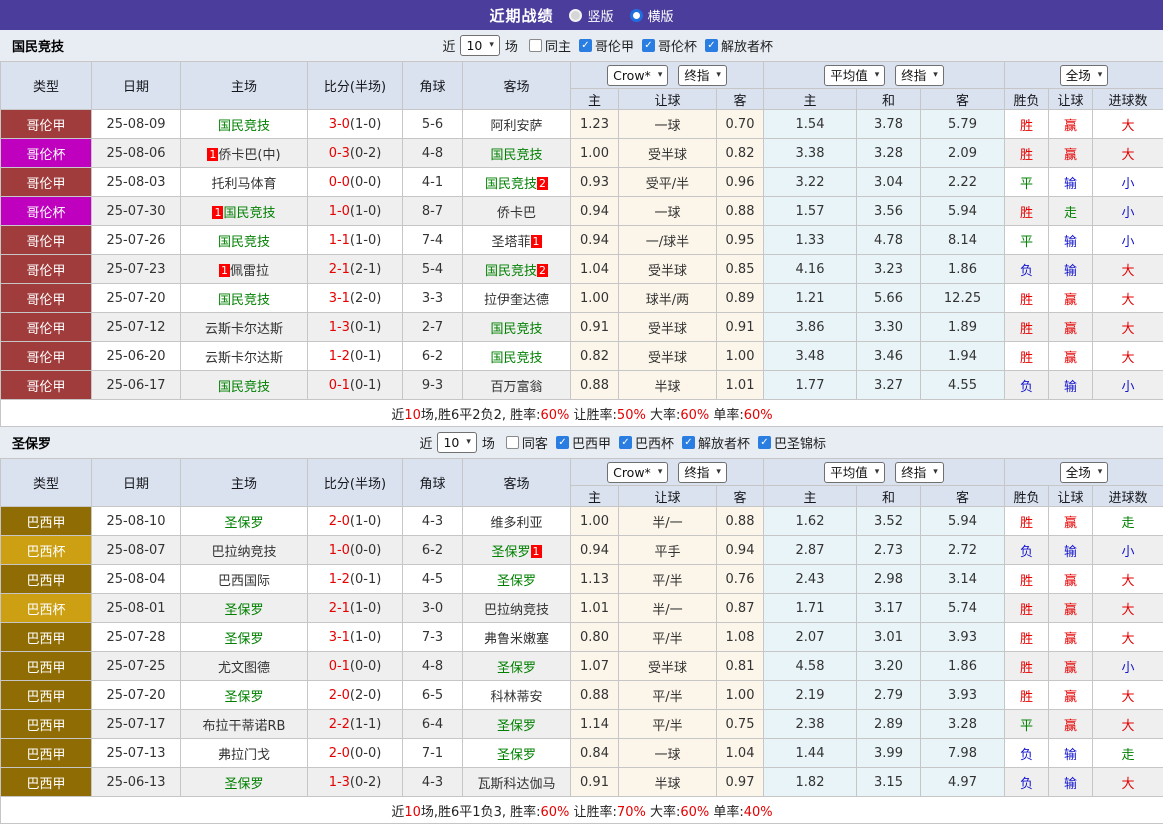 The width and height of the screenshot is (1163, 824). Describe the element at coordinates (889, 124) in the screenshot. I see `avg-draw-odds: 3.78` at that location.